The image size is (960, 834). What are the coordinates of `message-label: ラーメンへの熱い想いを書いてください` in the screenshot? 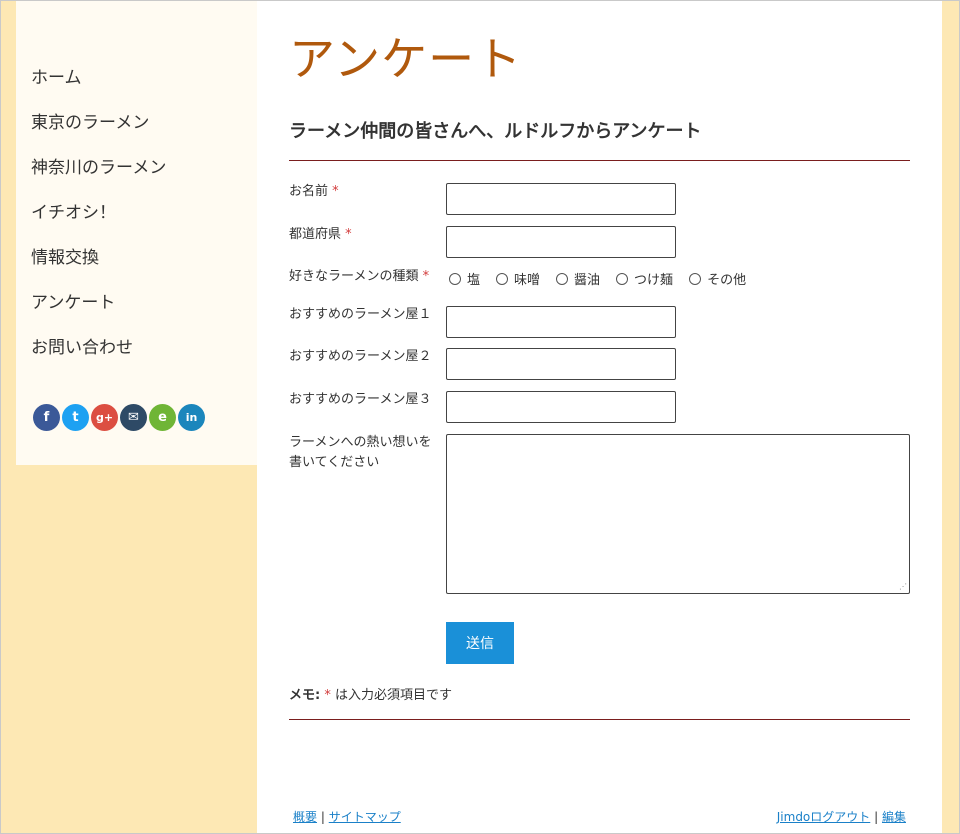 It's located at (360, 452).